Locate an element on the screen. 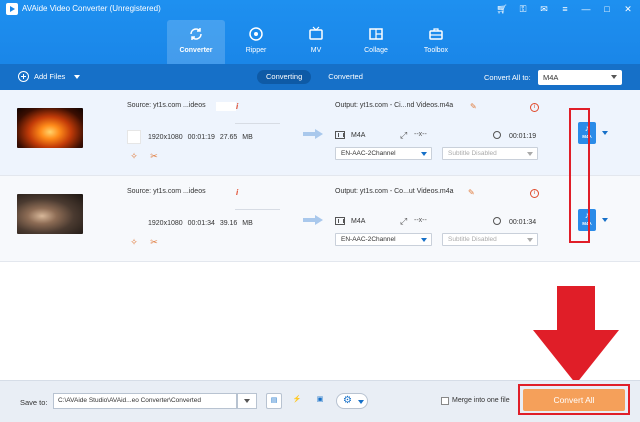  window-controls: 🛒︎ ⚿ ✉ ≡ — □ ✕ is located at coordinates (565, 9).